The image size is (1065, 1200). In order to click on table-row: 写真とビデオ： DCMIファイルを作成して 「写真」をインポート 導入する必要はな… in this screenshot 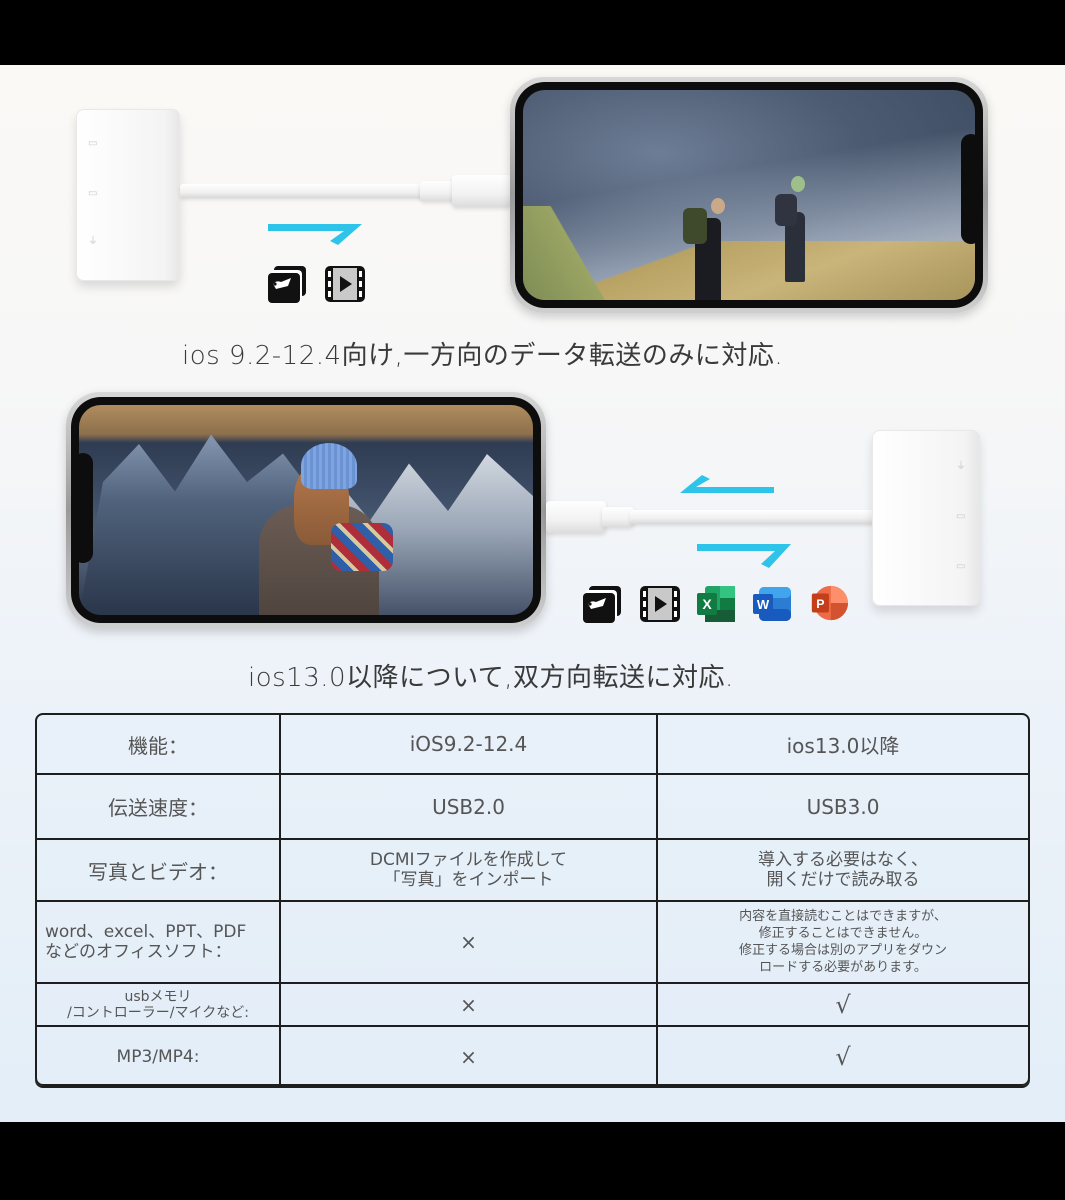, I will do `click(532, 871)`.